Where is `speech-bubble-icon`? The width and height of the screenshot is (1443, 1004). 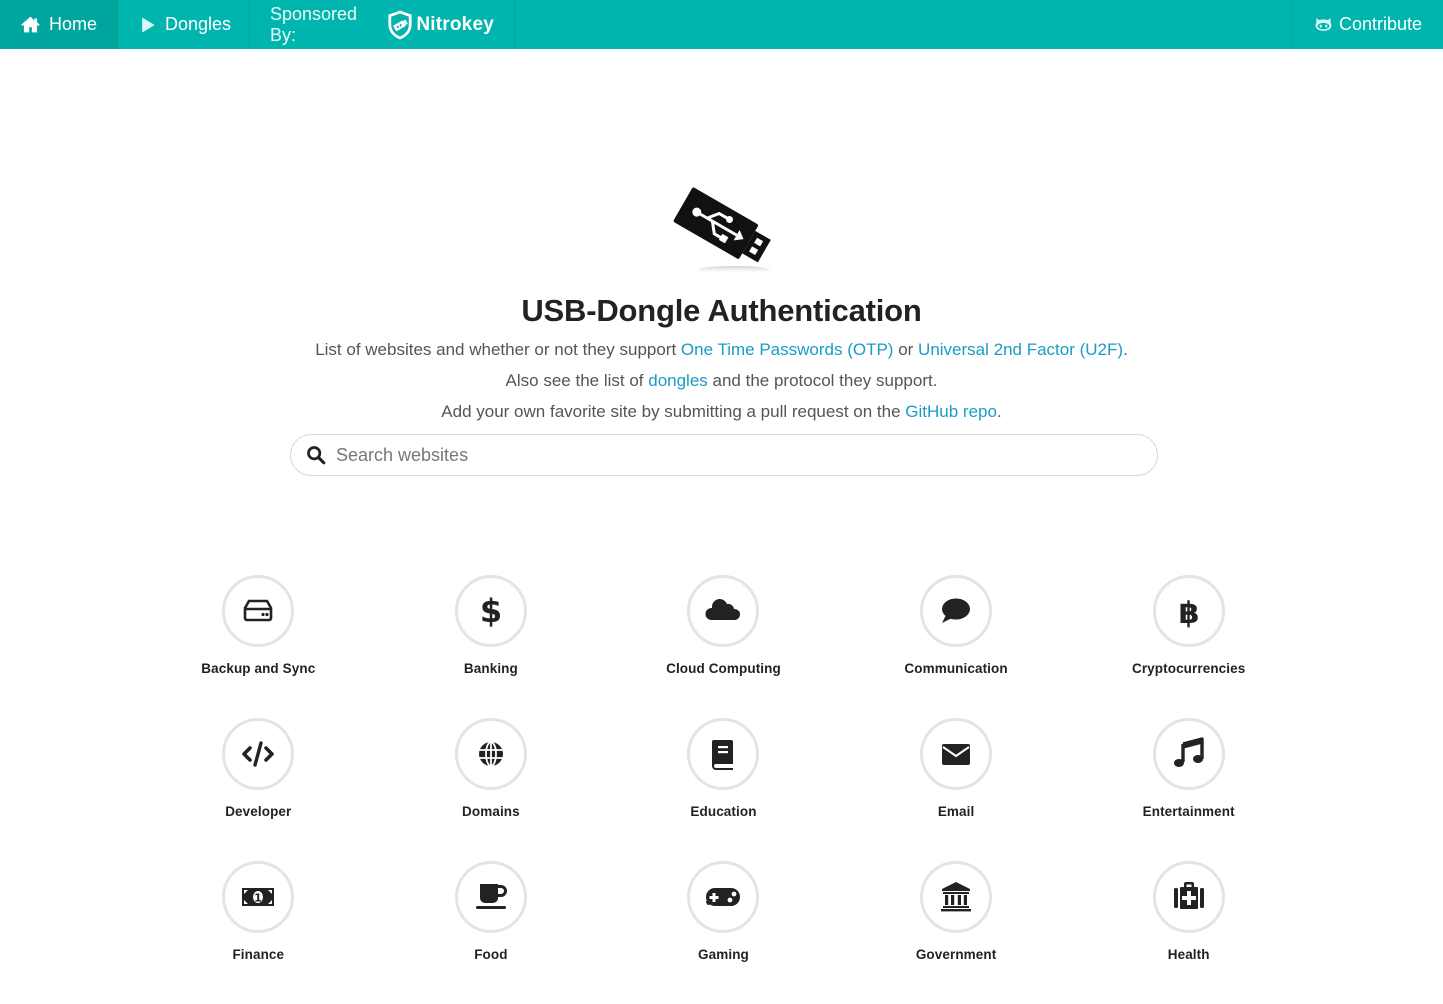
speech-bubble-icon is located at coordinates (956, 611).